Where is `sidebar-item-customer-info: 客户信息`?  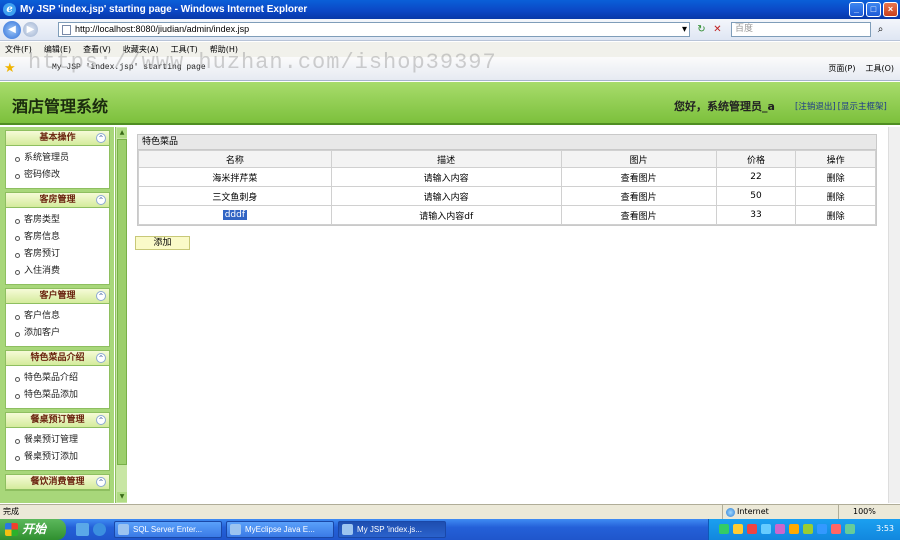
sidebar-item-customer-info: 客户信息 is located at coordinates (57, 316).